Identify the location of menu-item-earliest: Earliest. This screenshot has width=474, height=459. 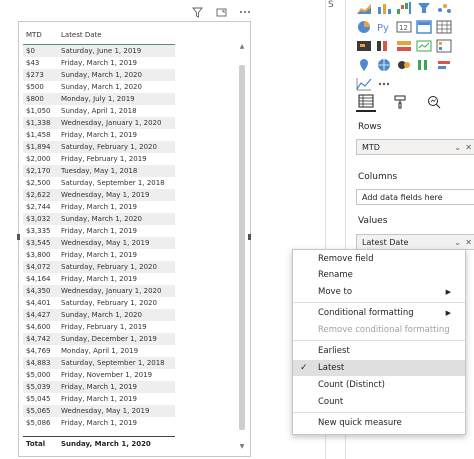
(379, 351).